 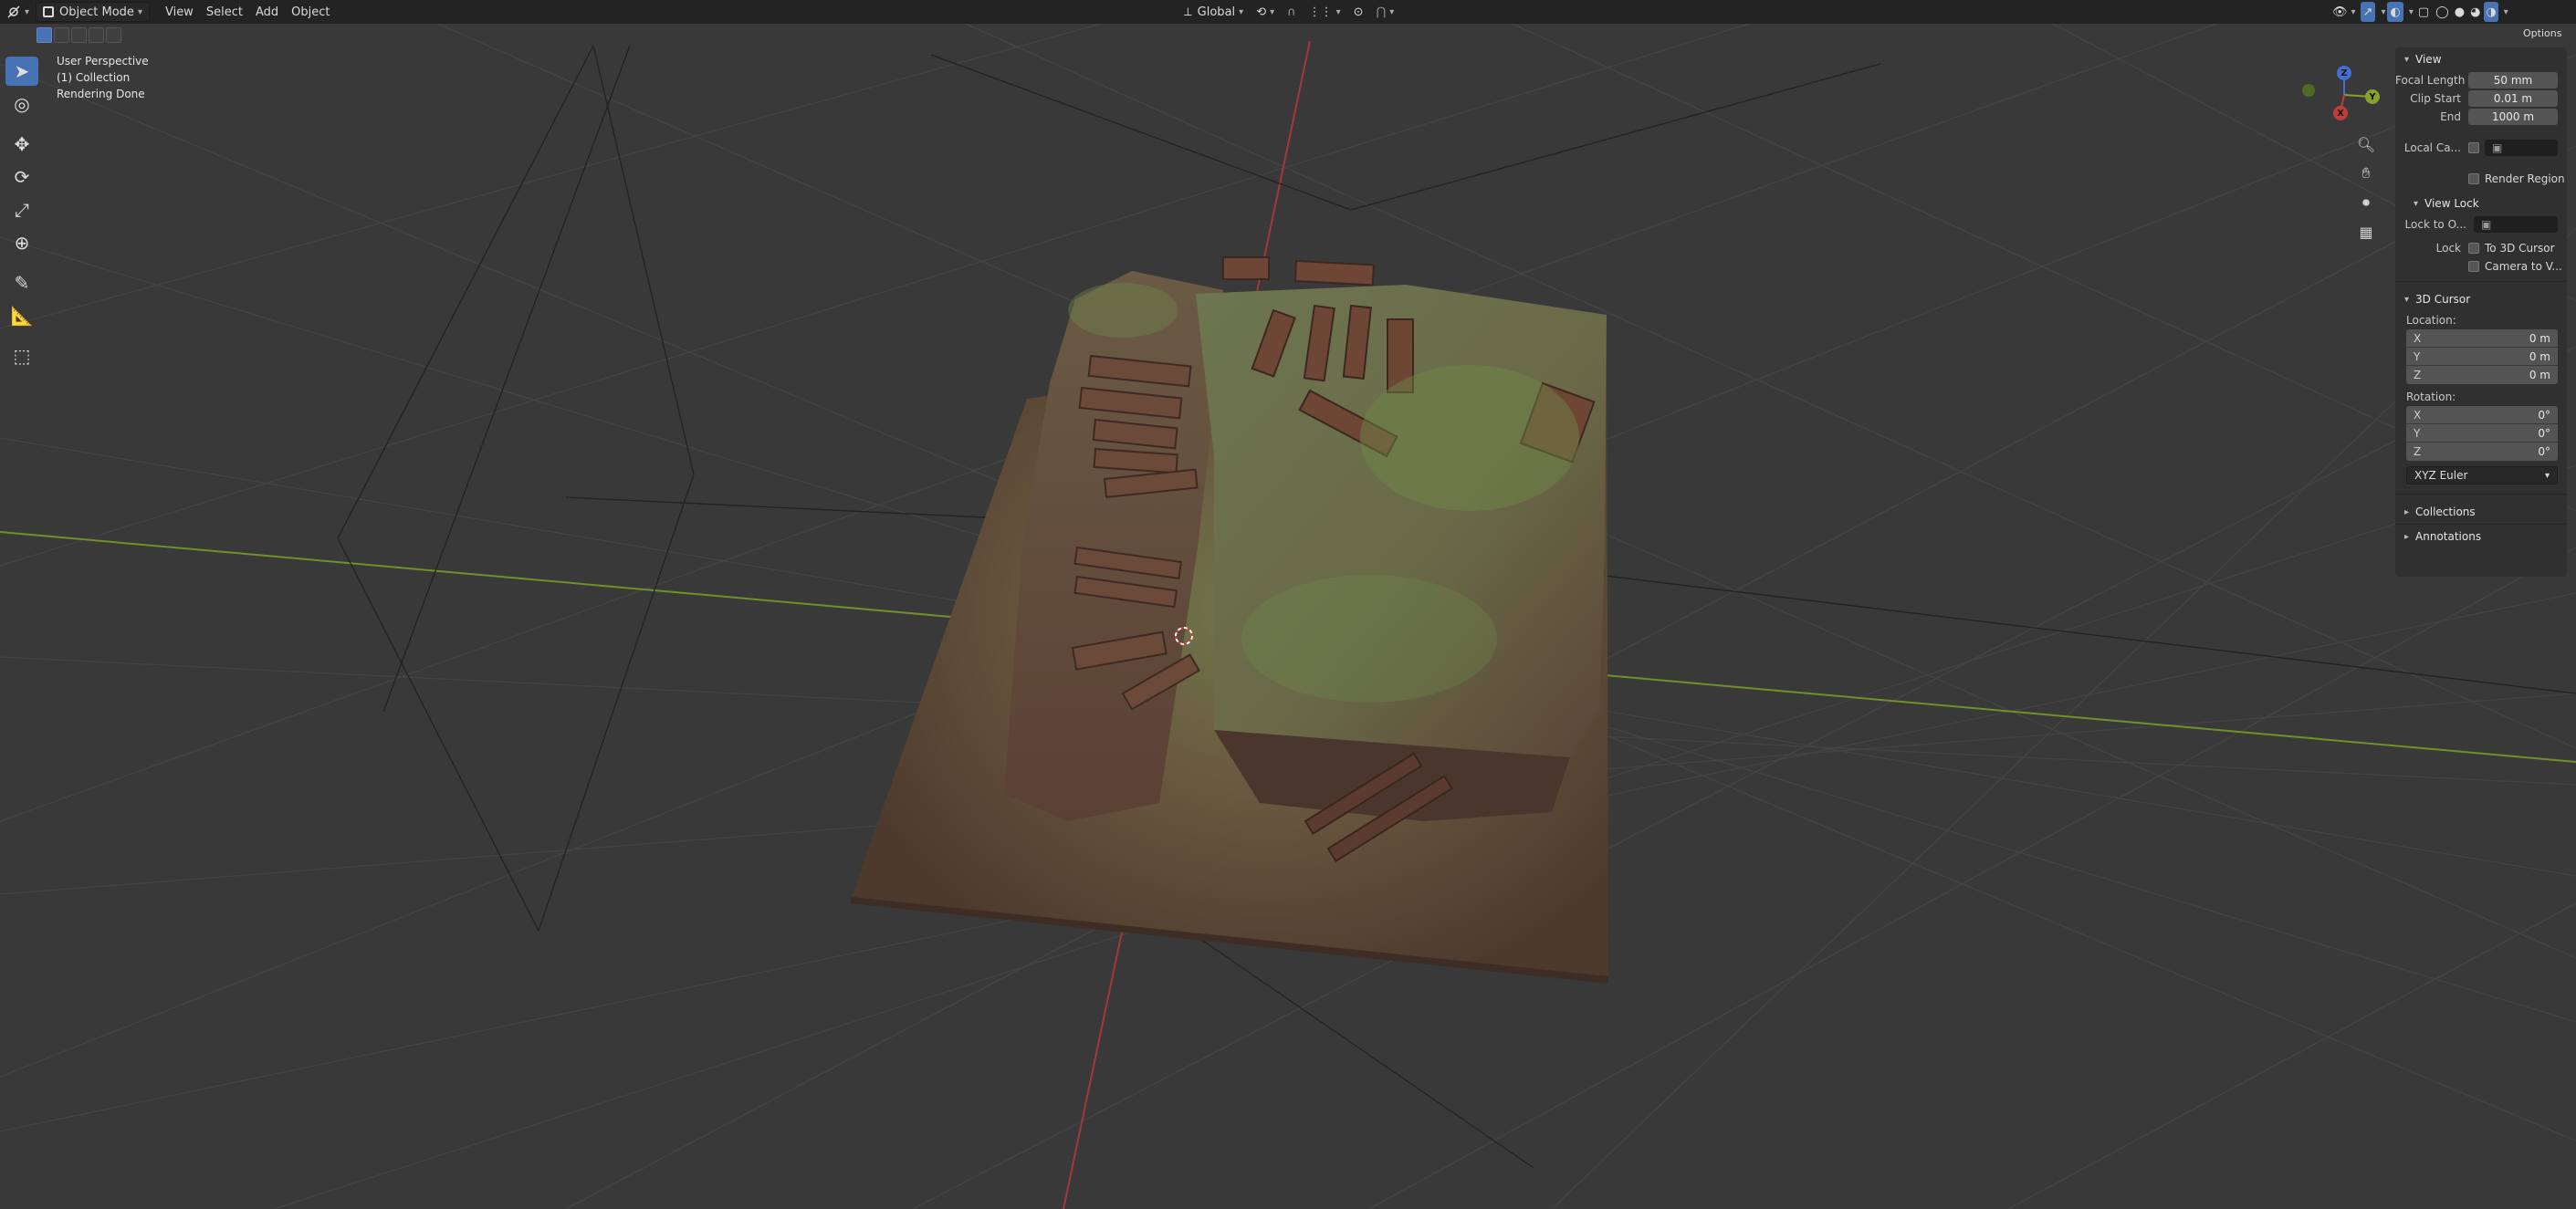 I want to click on material-sphere-icon: ◕, so click(x=2475, y=12).